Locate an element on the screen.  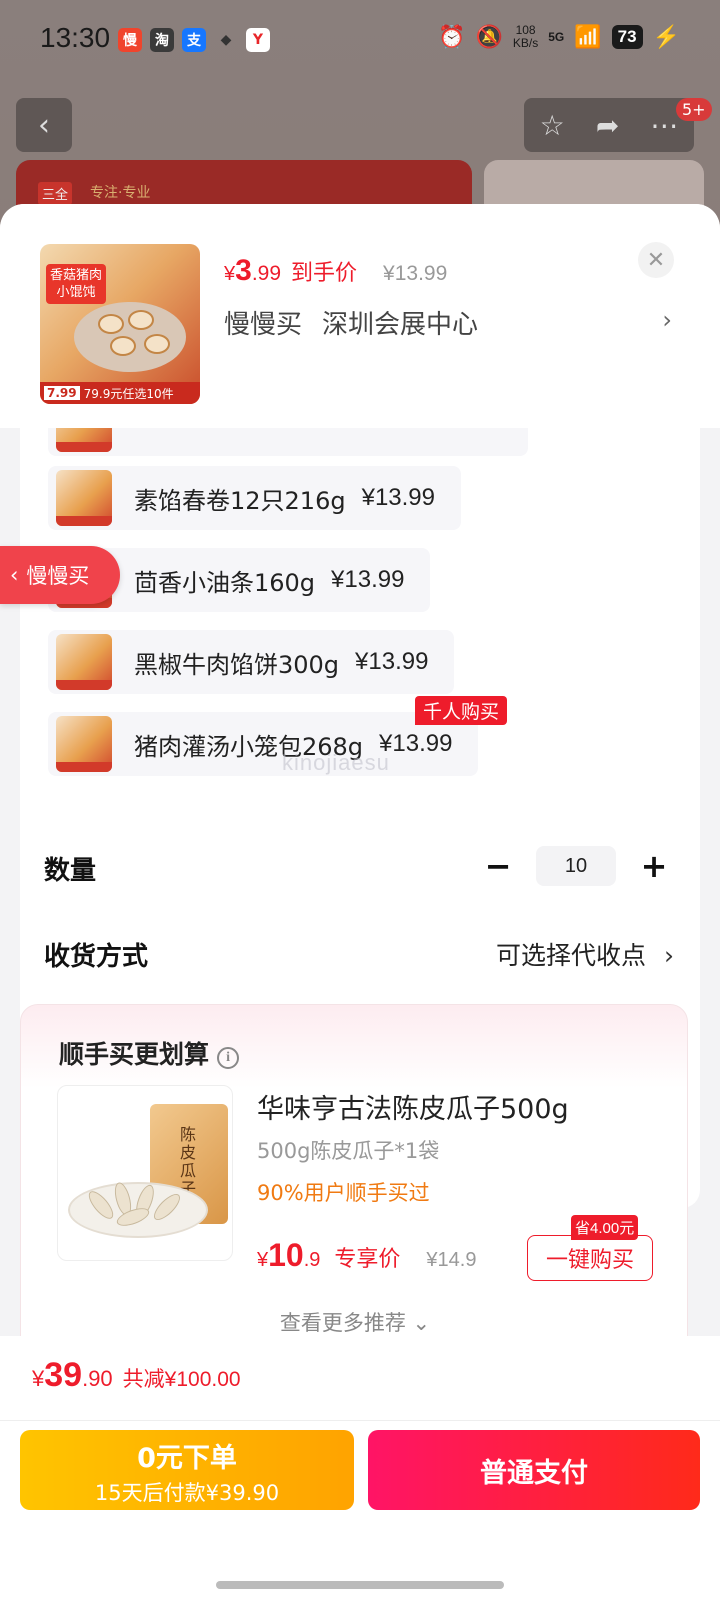
more-recommendations-label: 查看更多推荐 is located at coordinates (342, 1323).